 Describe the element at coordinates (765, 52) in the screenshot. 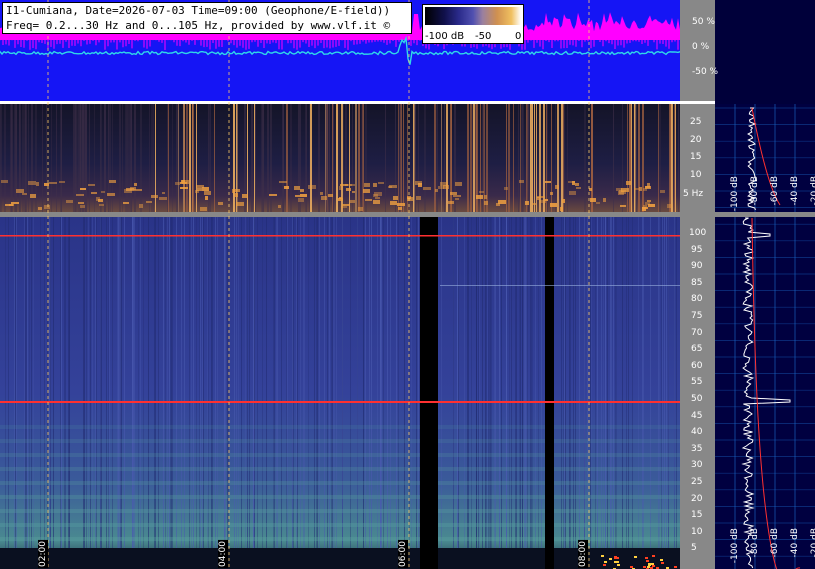

I see `side-panel-top` at that location.